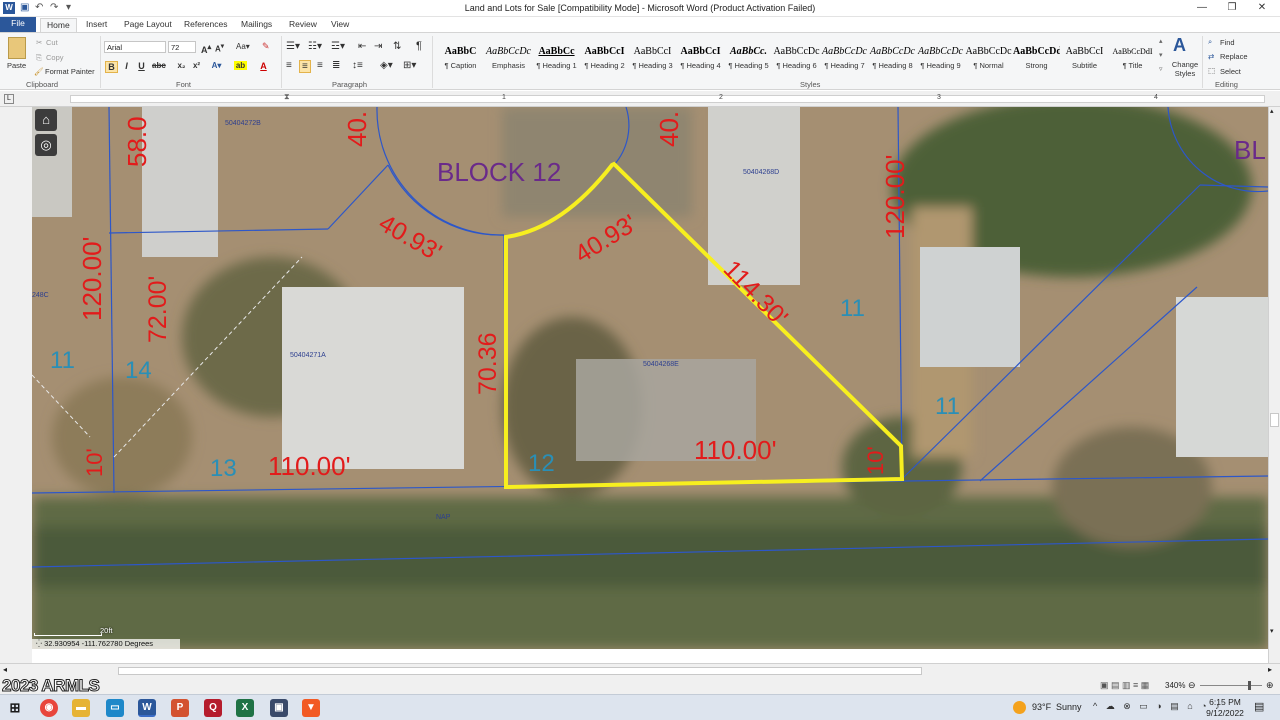 The width and height of the screenshot is (1280, 720). I want to click on brave-icon: ▼, so click(311, 708).